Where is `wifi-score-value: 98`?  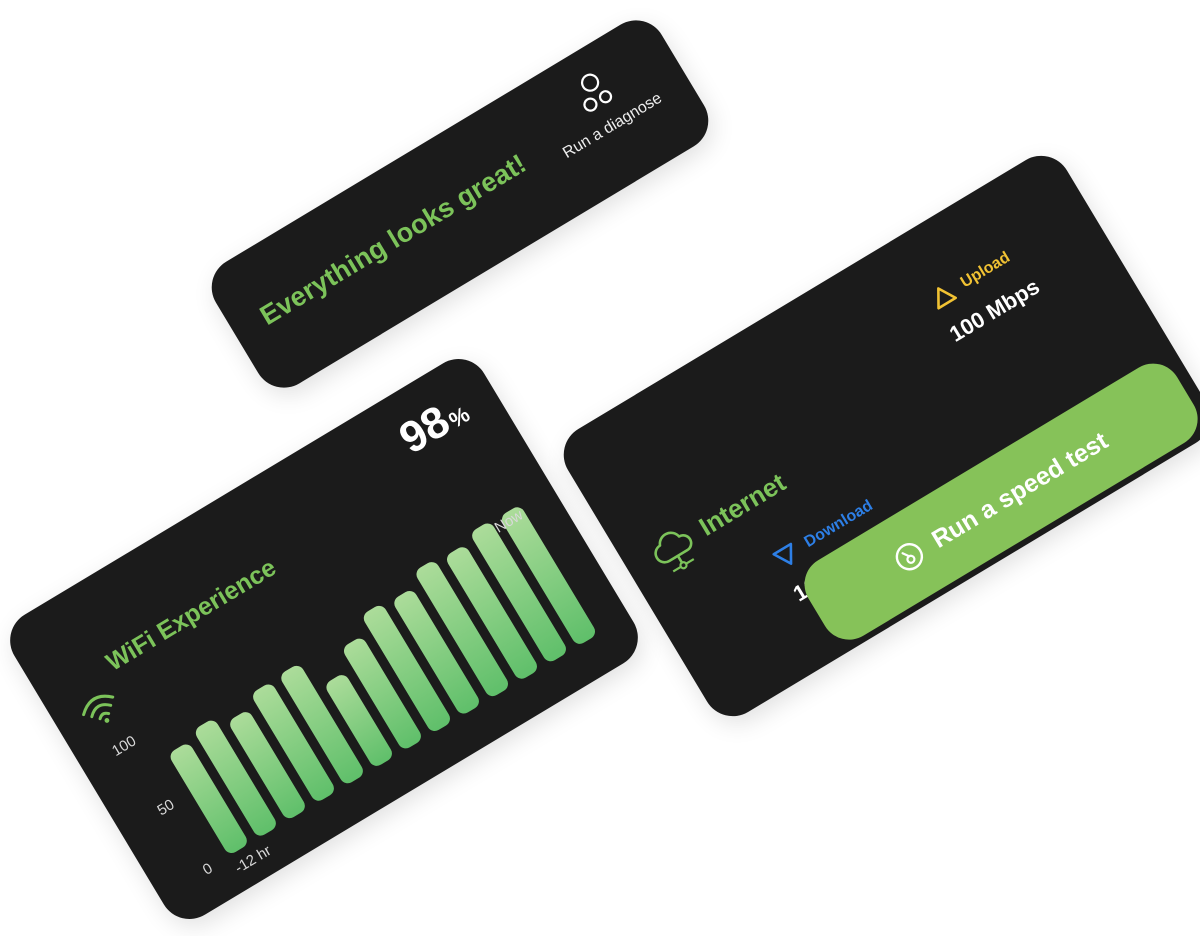 wifi-score-value: 98 is located at coordinates (424, 430).